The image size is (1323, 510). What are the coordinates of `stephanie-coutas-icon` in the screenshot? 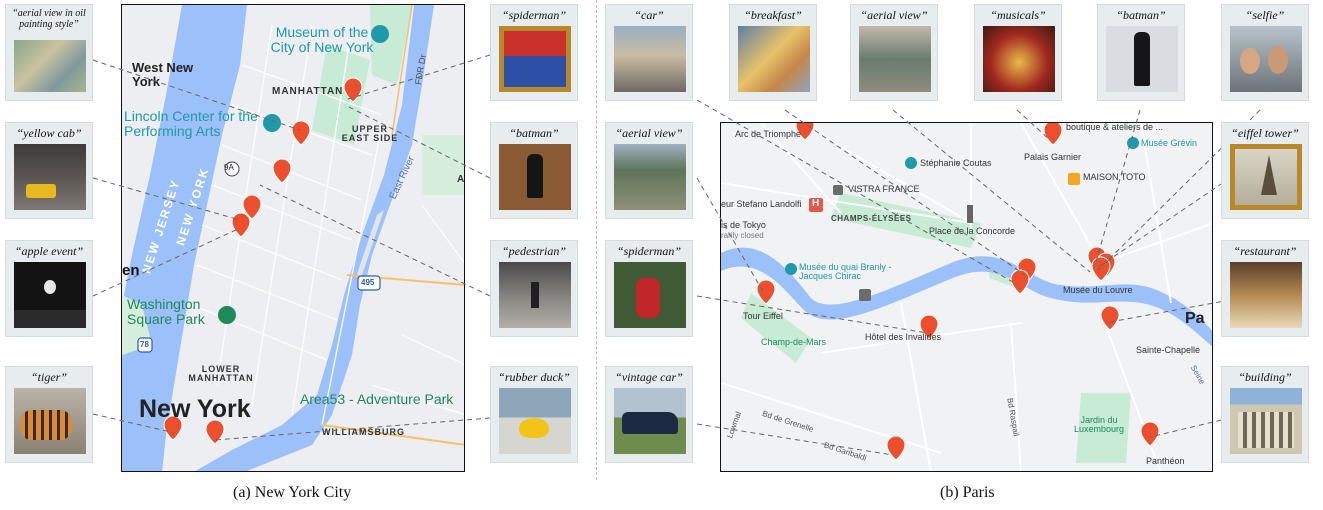 It's located at (911, 163).